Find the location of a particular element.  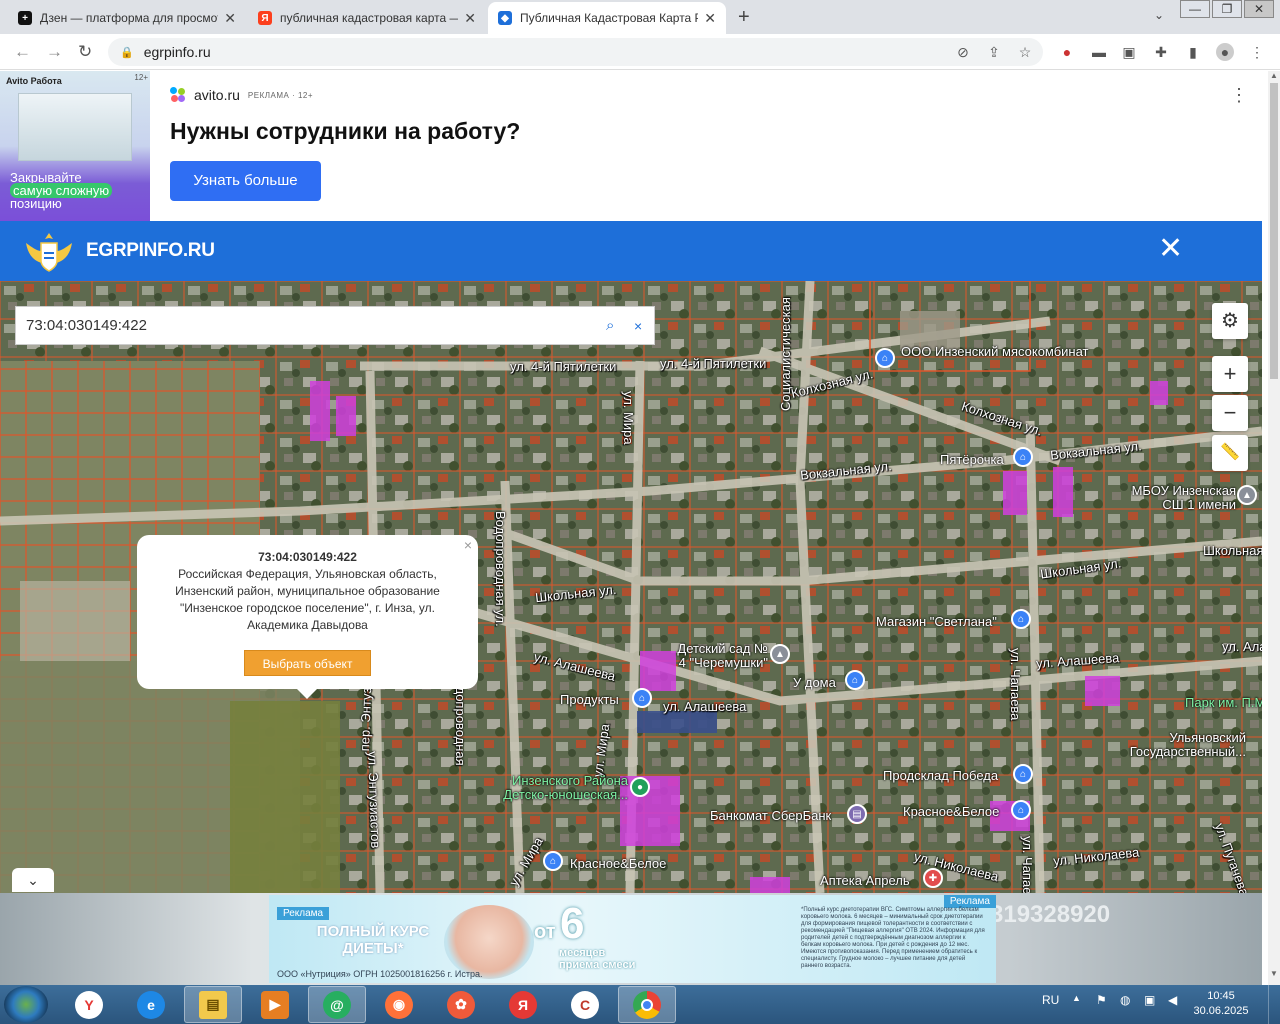

close-map-button: ✕ is located at coordinates (1170, 249).